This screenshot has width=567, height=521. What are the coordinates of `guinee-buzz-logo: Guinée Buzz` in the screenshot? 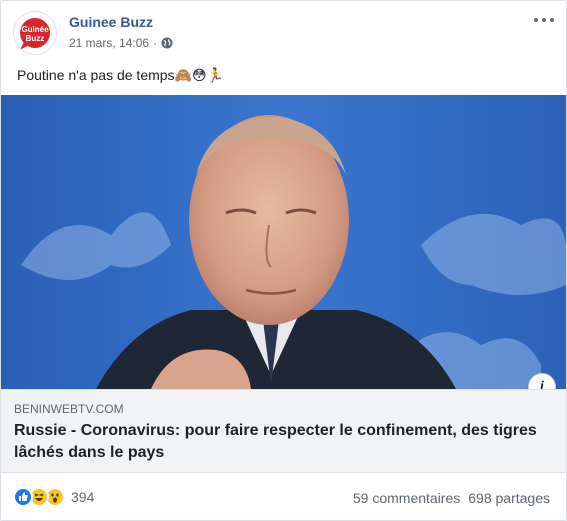 It's located at (35, 33).